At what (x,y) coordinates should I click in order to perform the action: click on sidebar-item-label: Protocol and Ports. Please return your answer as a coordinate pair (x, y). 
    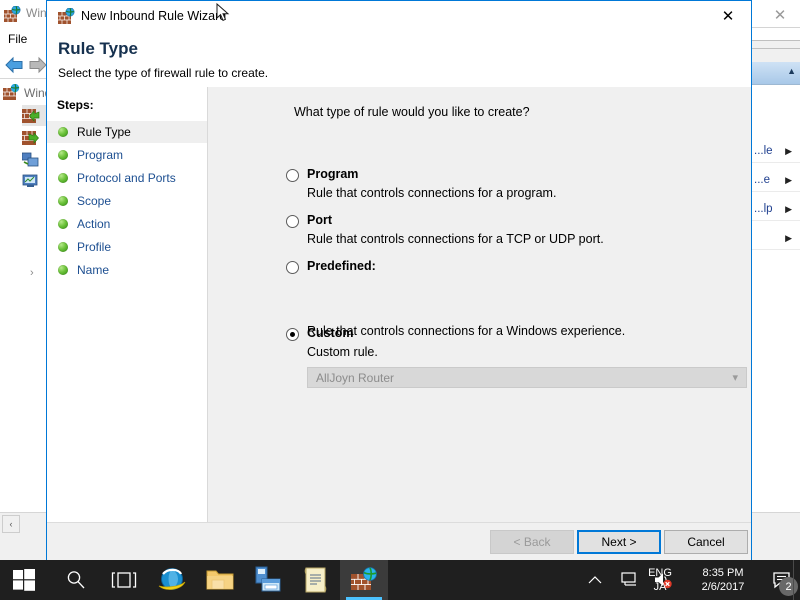
    Looking at the image, I should click on (126, 178).